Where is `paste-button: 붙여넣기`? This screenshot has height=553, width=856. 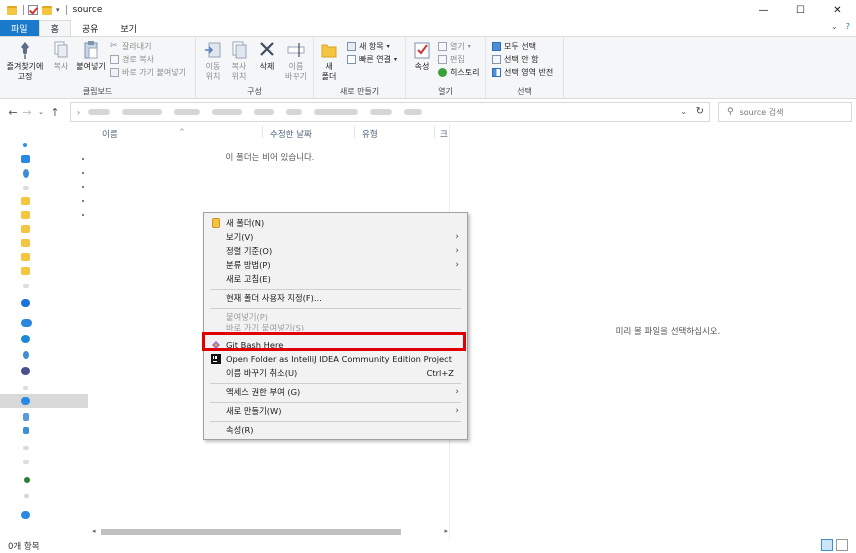 paste-button: 붙여넣기 is located at coordinates (91, 56).